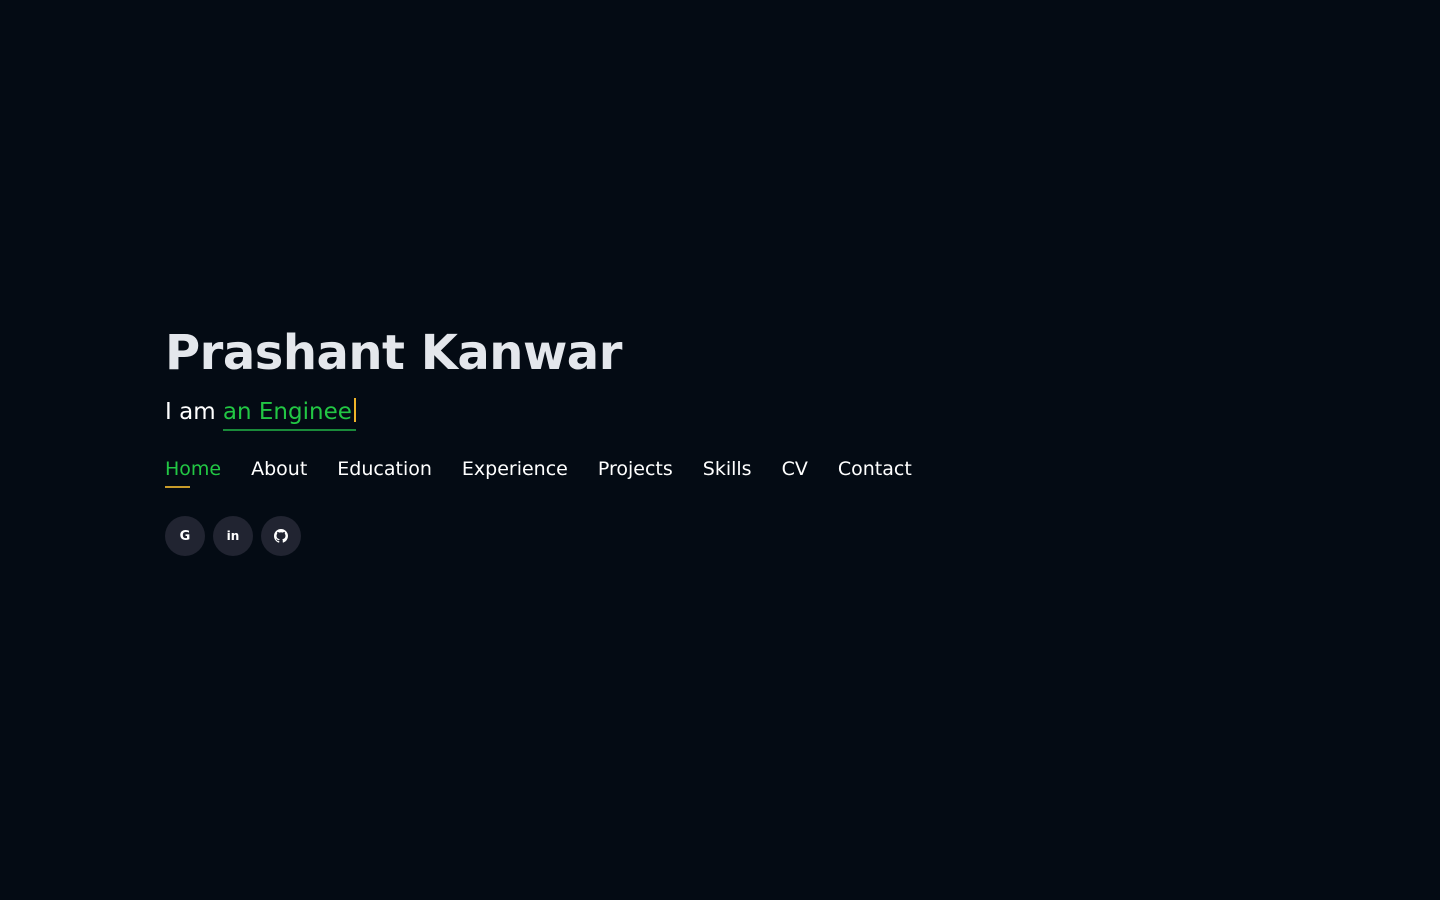 This screenshot has width=1440, height=900. Describe the element at coordinates (384, 472) in the screenshot. I see `nav-item-education: Education` at that location.